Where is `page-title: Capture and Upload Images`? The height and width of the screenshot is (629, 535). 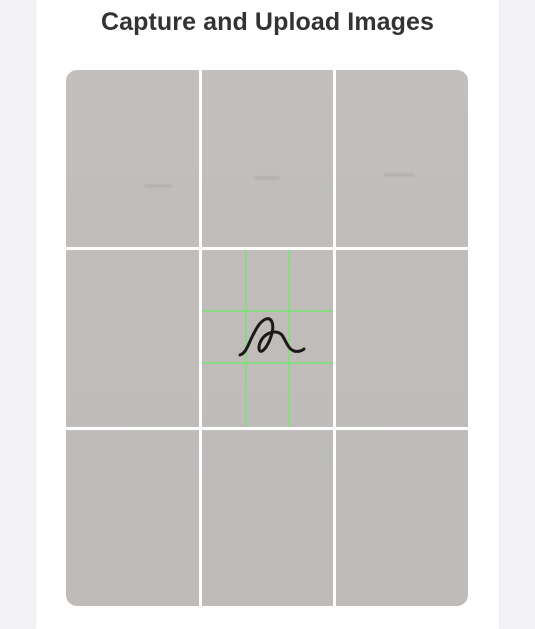 page-title: Capture and Upload Images is located at coordinates (267, 22).